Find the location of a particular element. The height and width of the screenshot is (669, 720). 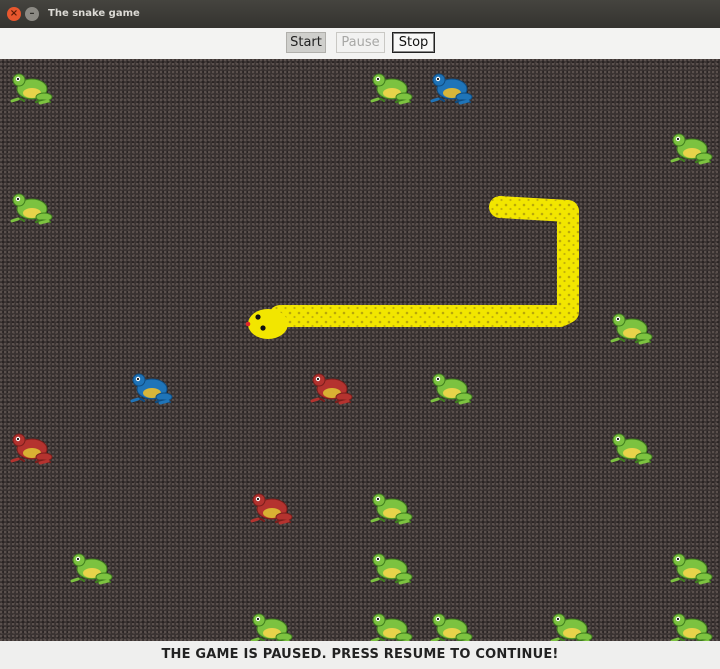

toolbar: Start Pause Stop is located at coordinates (360, 43).